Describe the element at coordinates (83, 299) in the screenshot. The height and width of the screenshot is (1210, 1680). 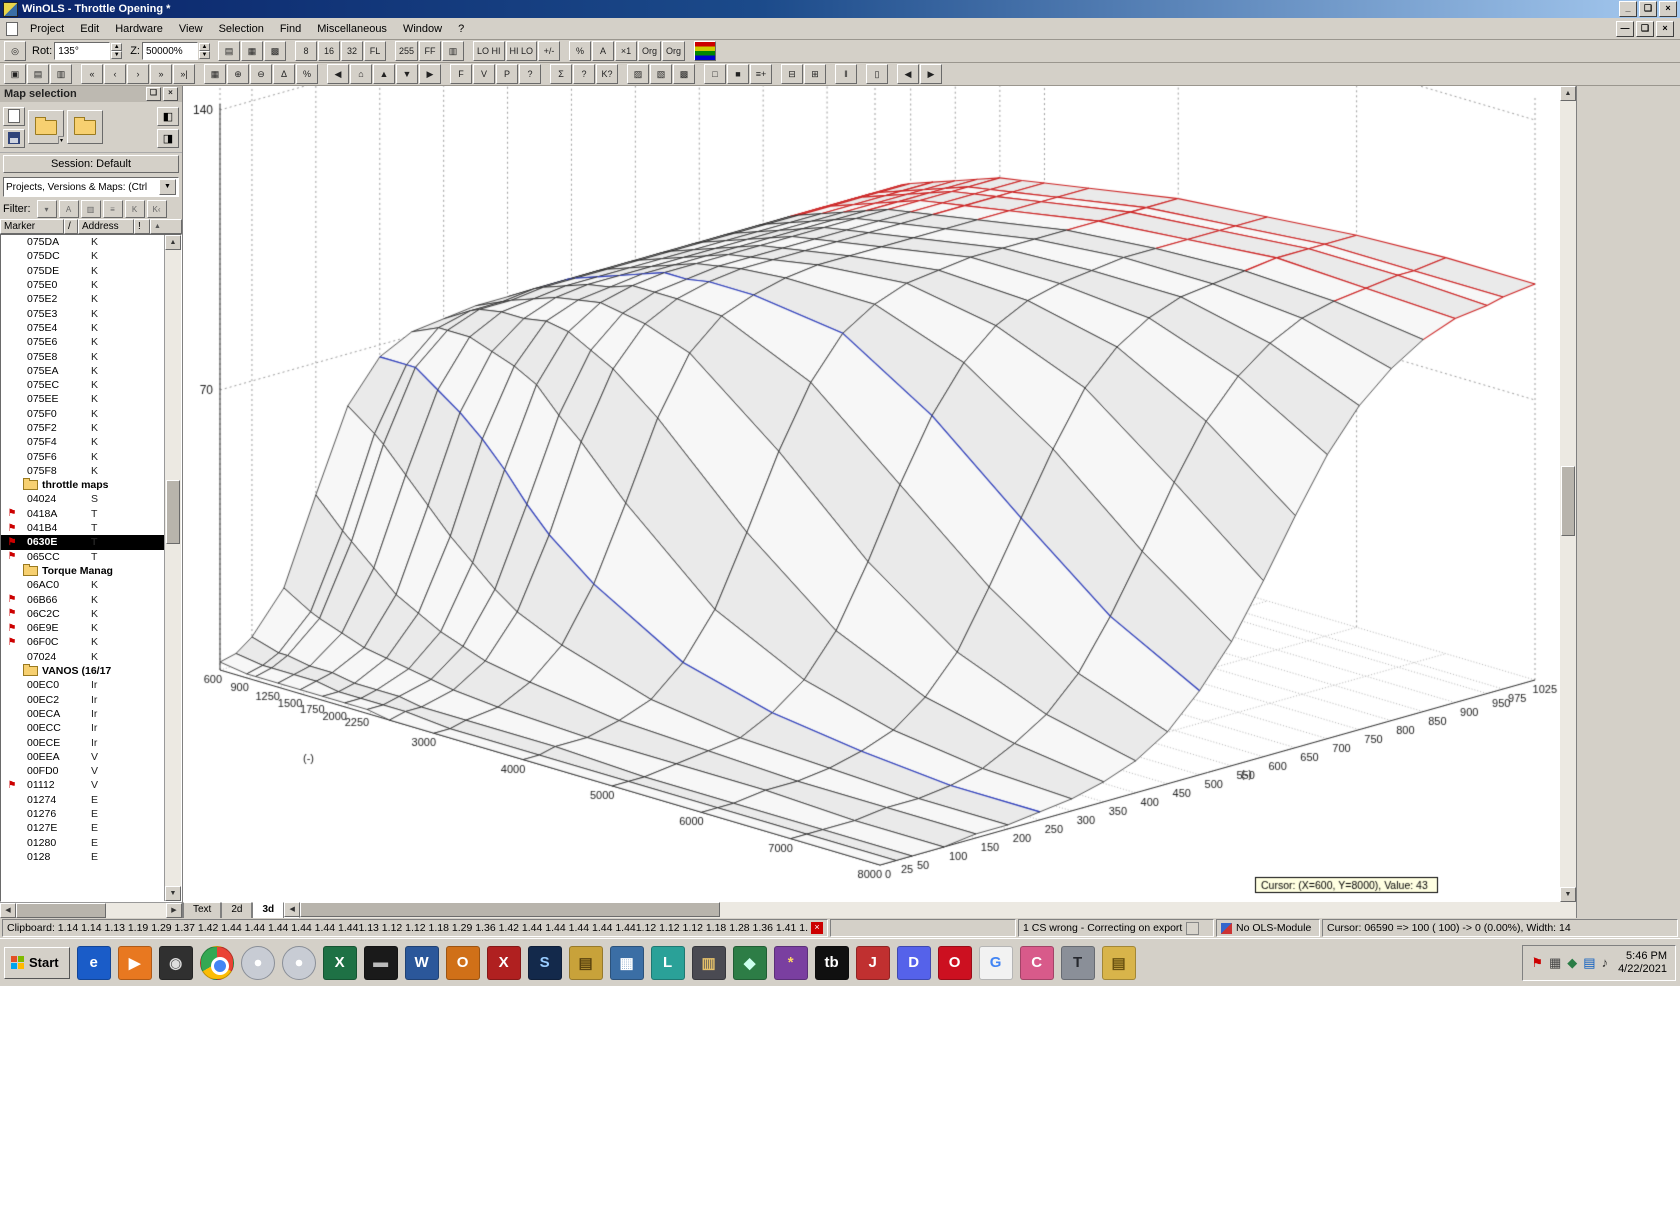
I see `map-row: 075E2 K` at that location.